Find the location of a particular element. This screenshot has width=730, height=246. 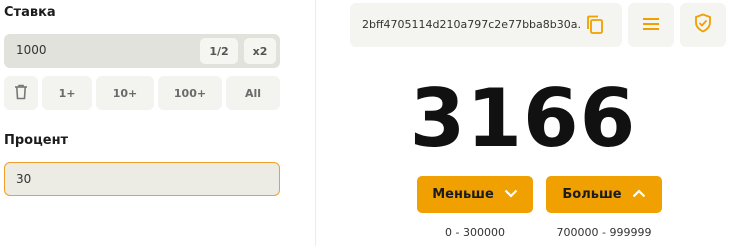

bet-more-button: Больше is located at coordinates (604, 194).